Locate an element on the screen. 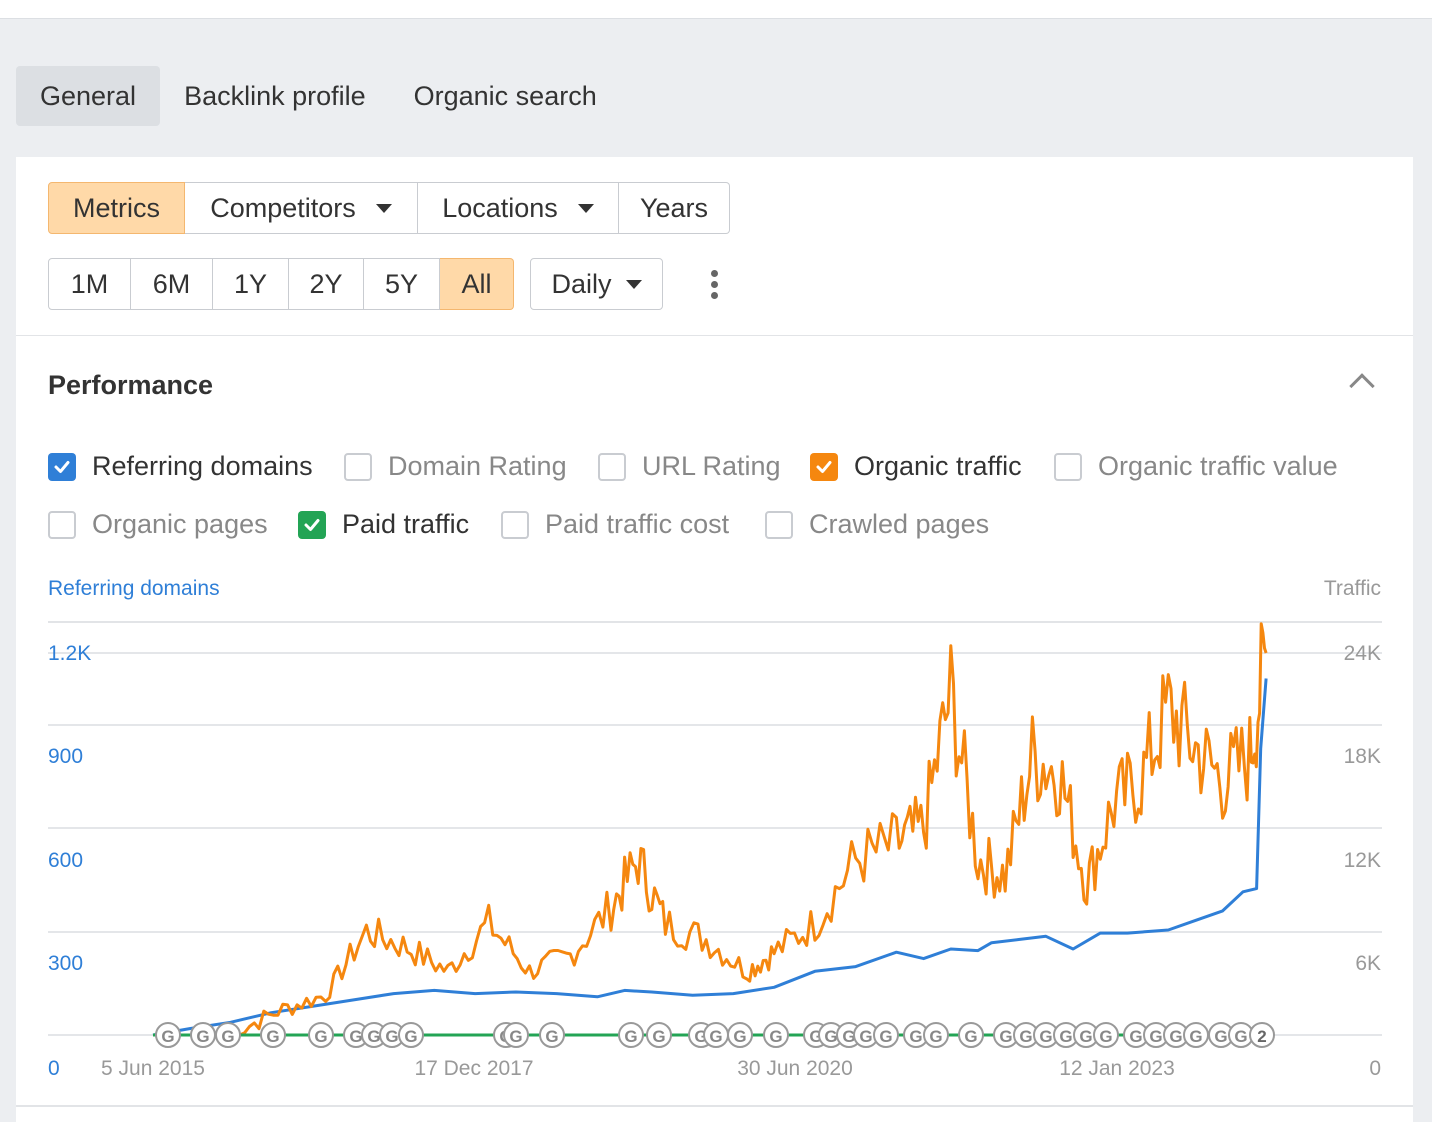 The width and height of the screenshot is (1432, 1122). x-tick-label: 12 Jan 2023 is located at coordinates (1117, 1068).